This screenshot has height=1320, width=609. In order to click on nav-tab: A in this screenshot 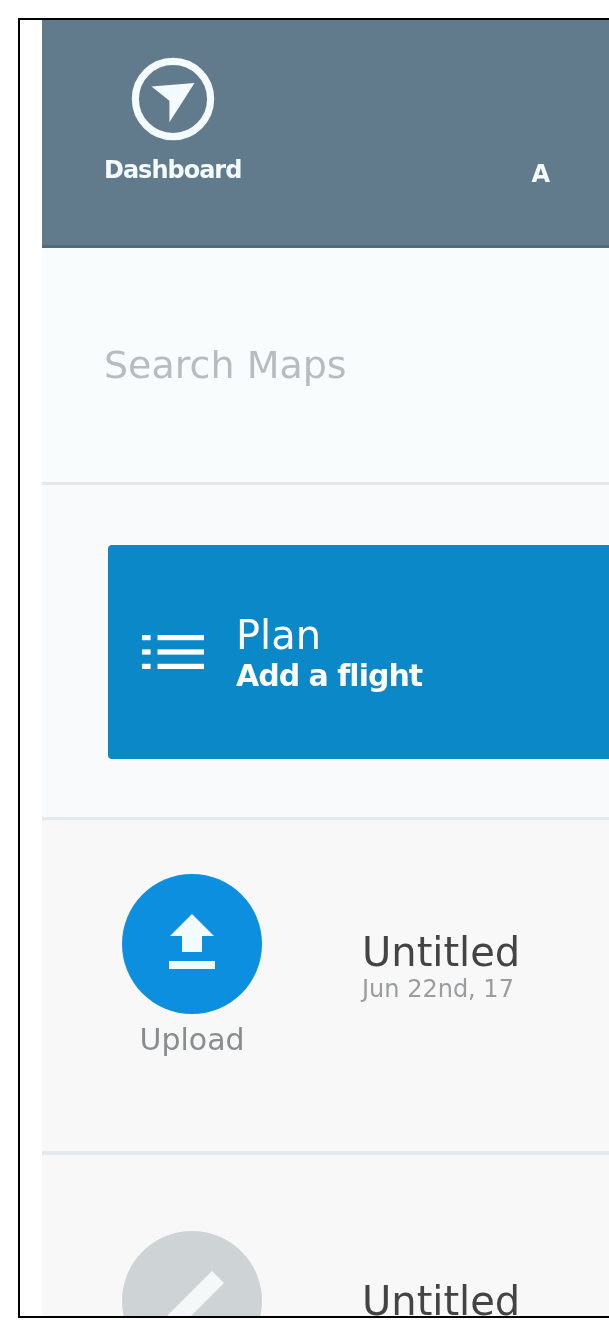, I will do `click(540, 174)`.